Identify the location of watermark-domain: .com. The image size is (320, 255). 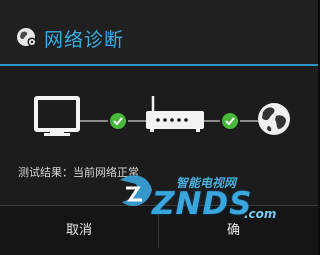
(260, 214).